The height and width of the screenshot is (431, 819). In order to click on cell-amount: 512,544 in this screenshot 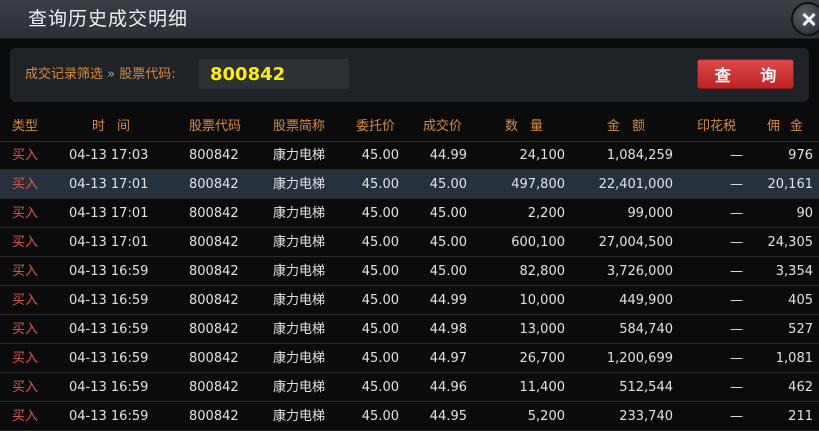, I will do `click(646, 387)`.